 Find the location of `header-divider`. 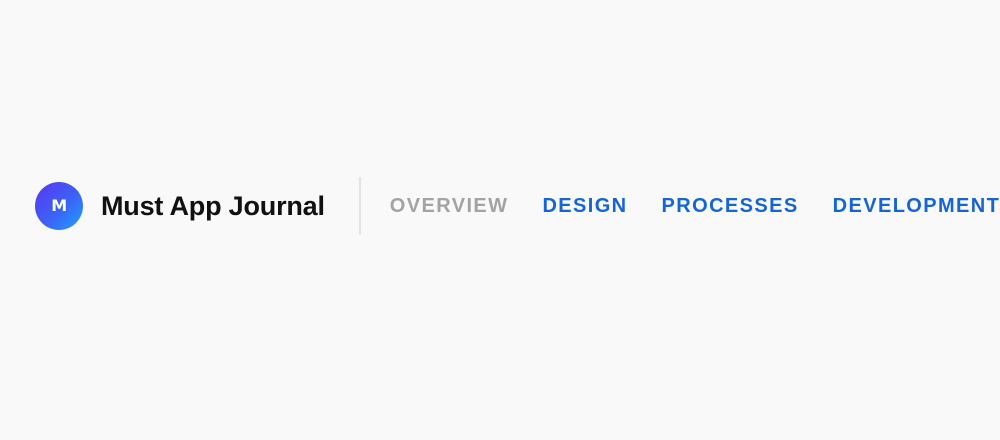

header-divider is located at coordinates (359, 206).